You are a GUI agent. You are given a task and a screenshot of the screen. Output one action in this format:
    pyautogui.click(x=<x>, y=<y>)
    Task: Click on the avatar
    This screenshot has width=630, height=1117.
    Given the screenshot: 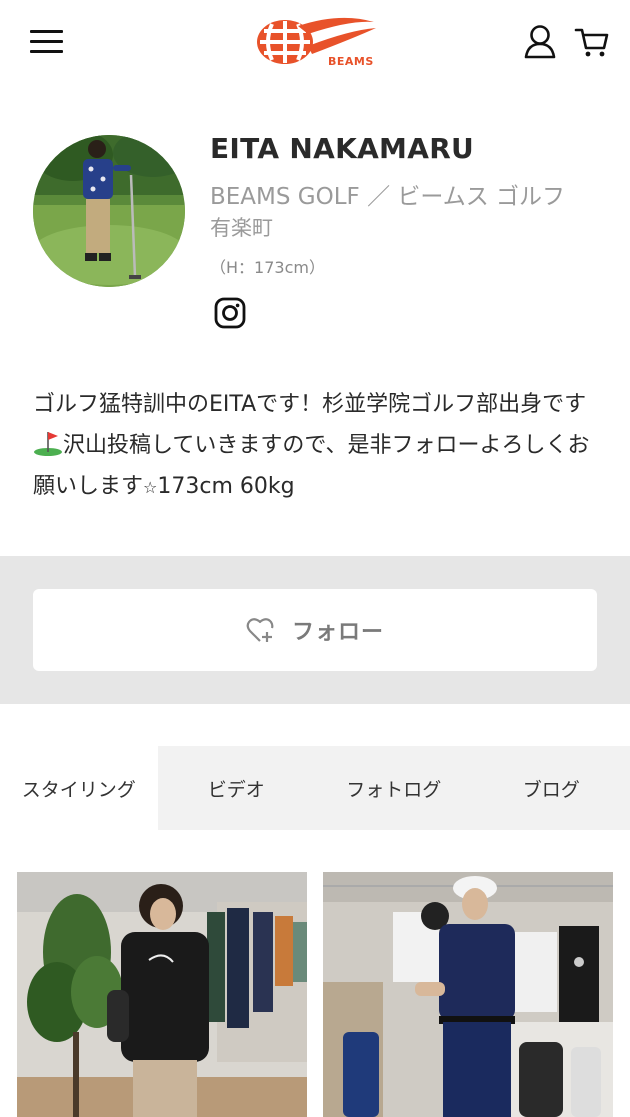 What is the action you would take?
    pyautogui.click(x=109, y=211)
    